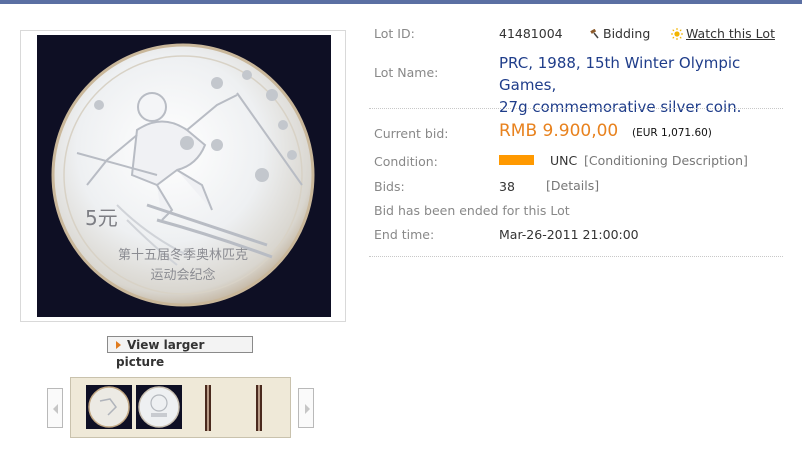  What do you see at coordinates (401, 2) in the screenshot?
I see `top-bar` at bounding box center [401, 2].